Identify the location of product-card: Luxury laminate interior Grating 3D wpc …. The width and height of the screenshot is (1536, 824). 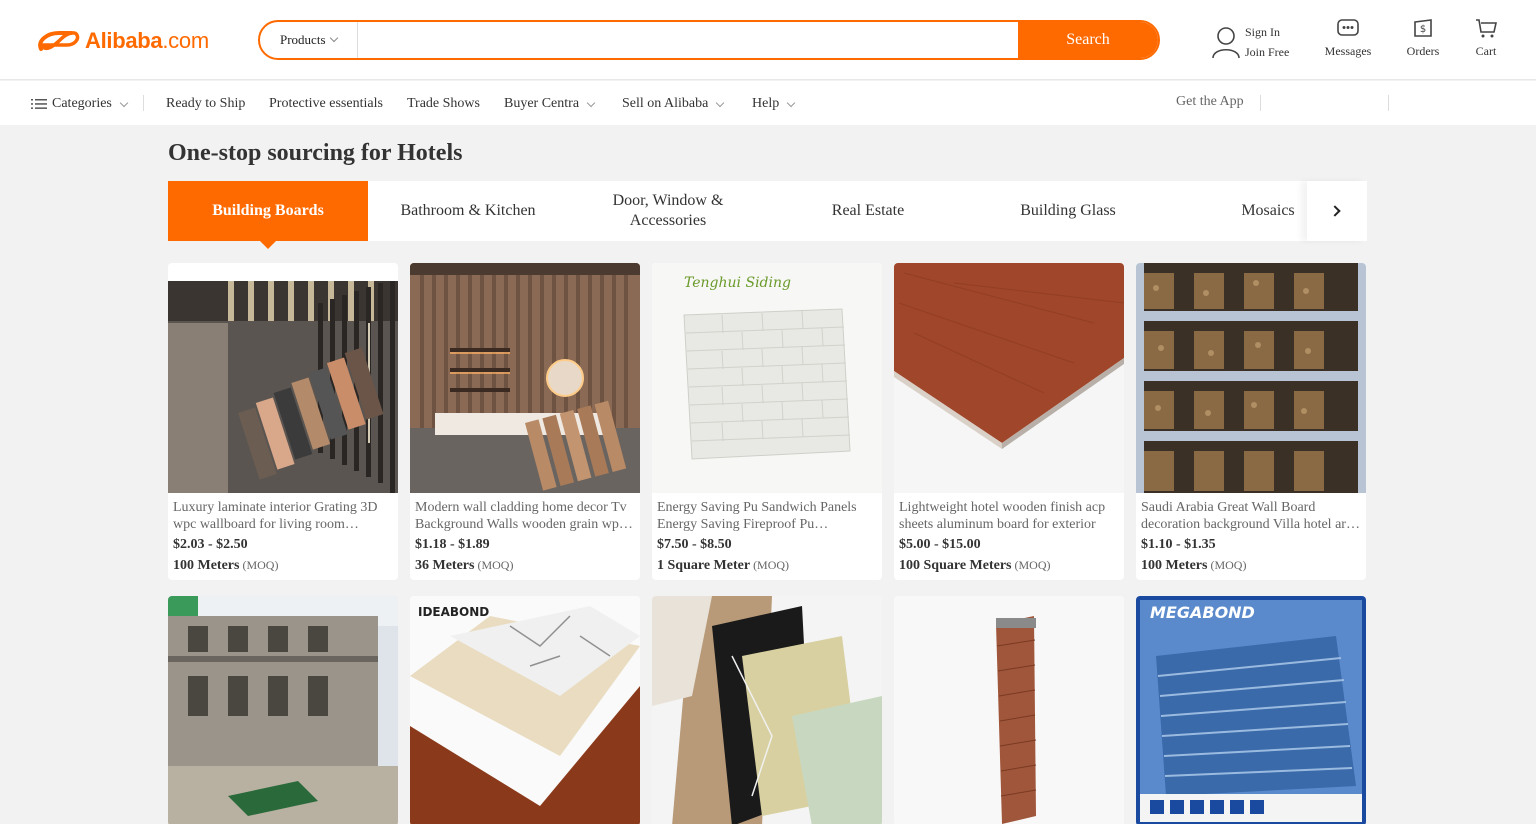
(283, 421).